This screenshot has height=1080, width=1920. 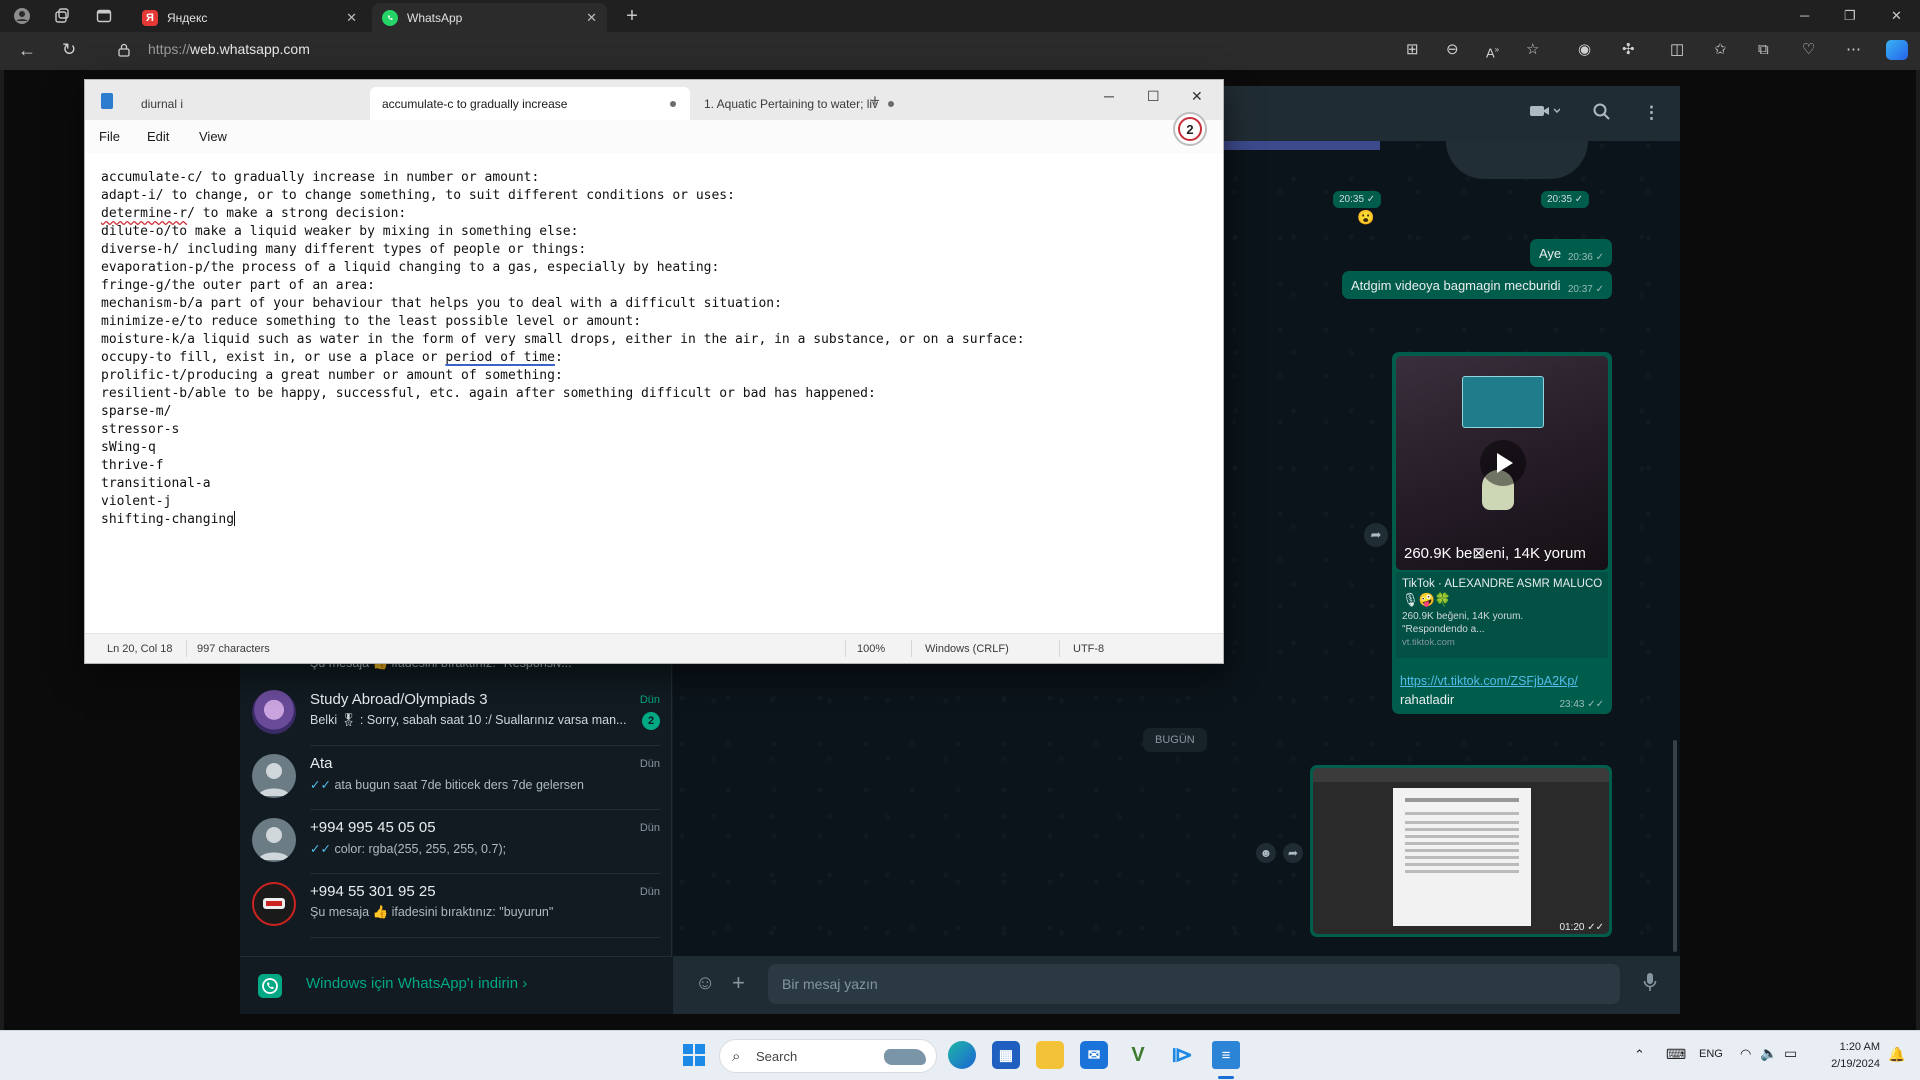 I want to click on split-screen-icon: ◫, so click(x=1677, y=50).